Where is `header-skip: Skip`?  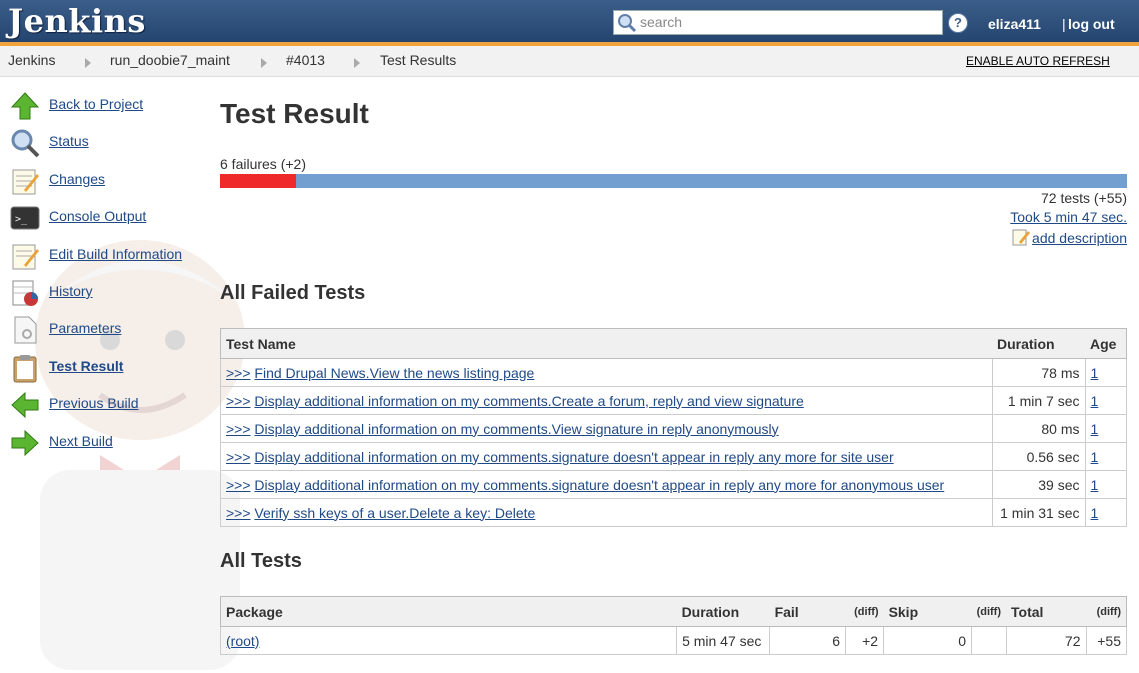 header-skip: Skip is located at coordinates (927, 611).